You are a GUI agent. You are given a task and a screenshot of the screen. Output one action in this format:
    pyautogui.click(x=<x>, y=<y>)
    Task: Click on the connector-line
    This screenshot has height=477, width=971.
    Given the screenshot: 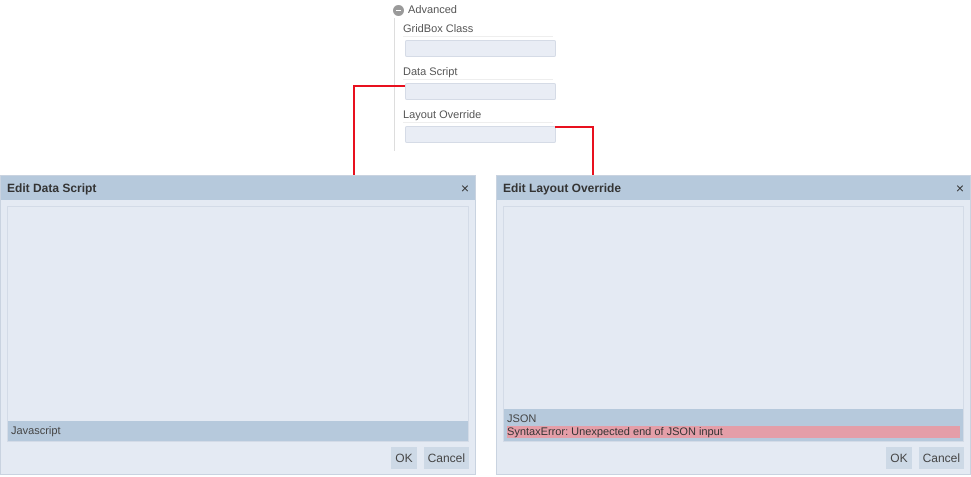 What is the action you would take?
    pyautogui.click(x=574, y=150)
    